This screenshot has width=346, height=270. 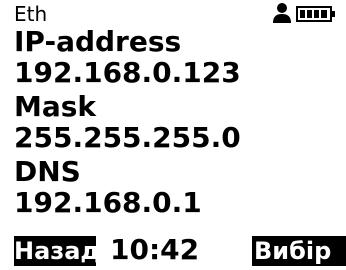 What do you see at coordinates (55, 251) in the screenshot?
I see `back-softkey: Назад` at bounding box center [55, 251].